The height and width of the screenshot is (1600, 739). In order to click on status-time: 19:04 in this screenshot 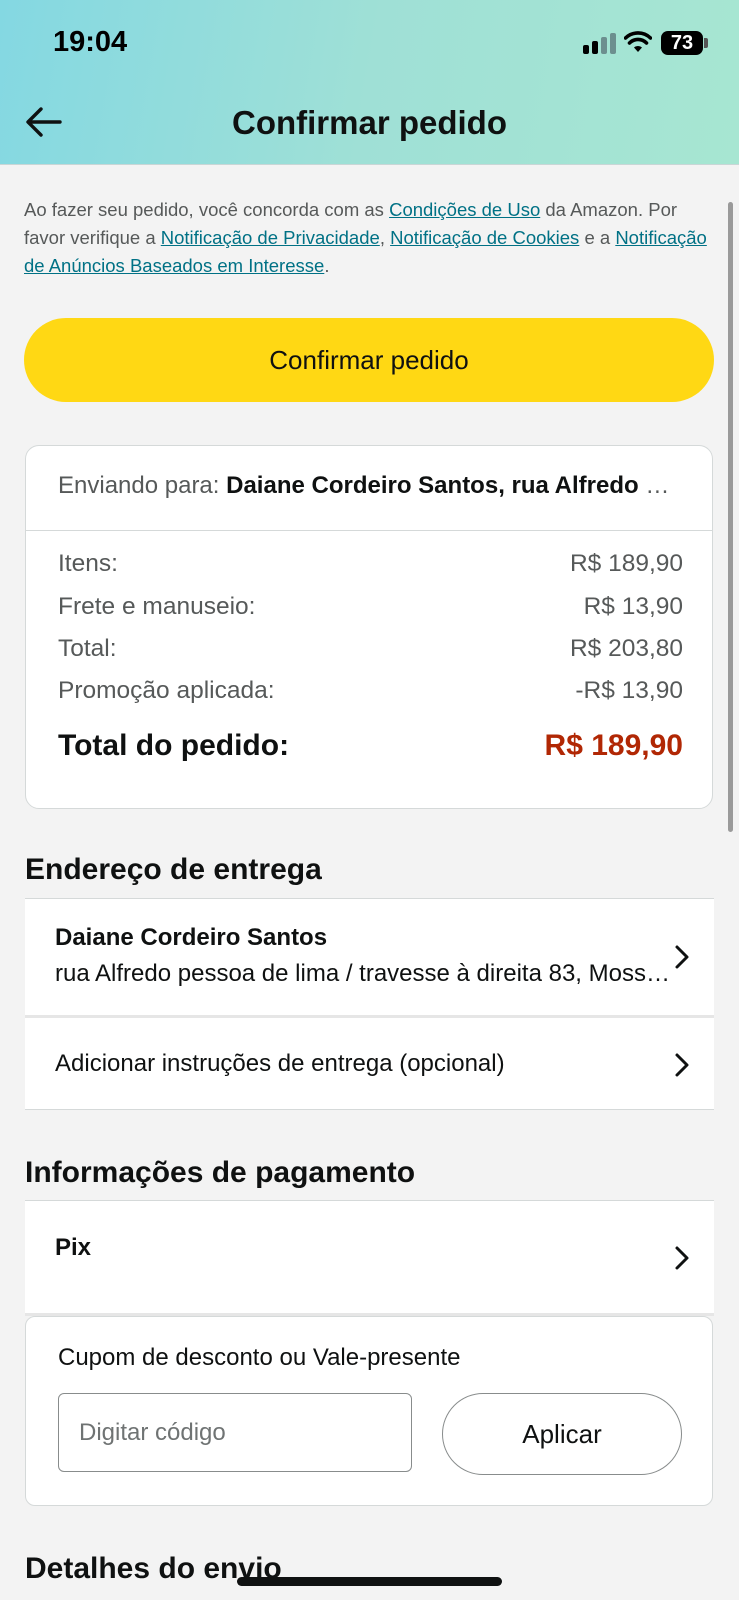, I will do `click(90, 42)`.